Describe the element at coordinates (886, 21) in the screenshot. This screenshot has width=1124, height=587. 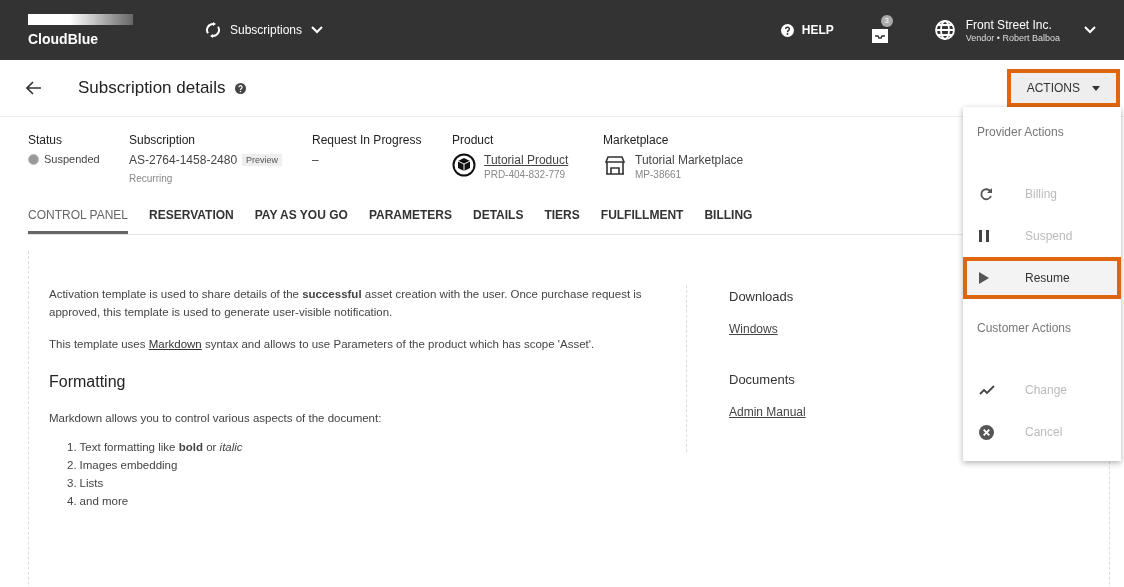
I see `notification-count: 3` at that location.